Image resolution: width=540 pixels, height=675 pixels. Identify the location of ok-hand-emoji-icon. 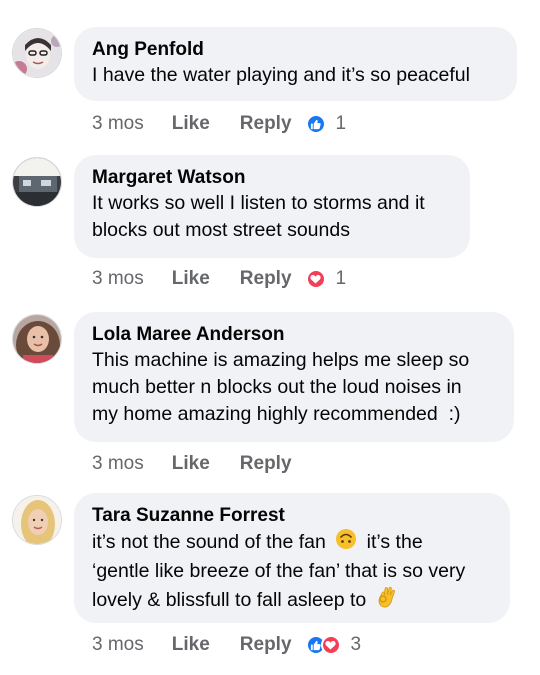
(387, 601).